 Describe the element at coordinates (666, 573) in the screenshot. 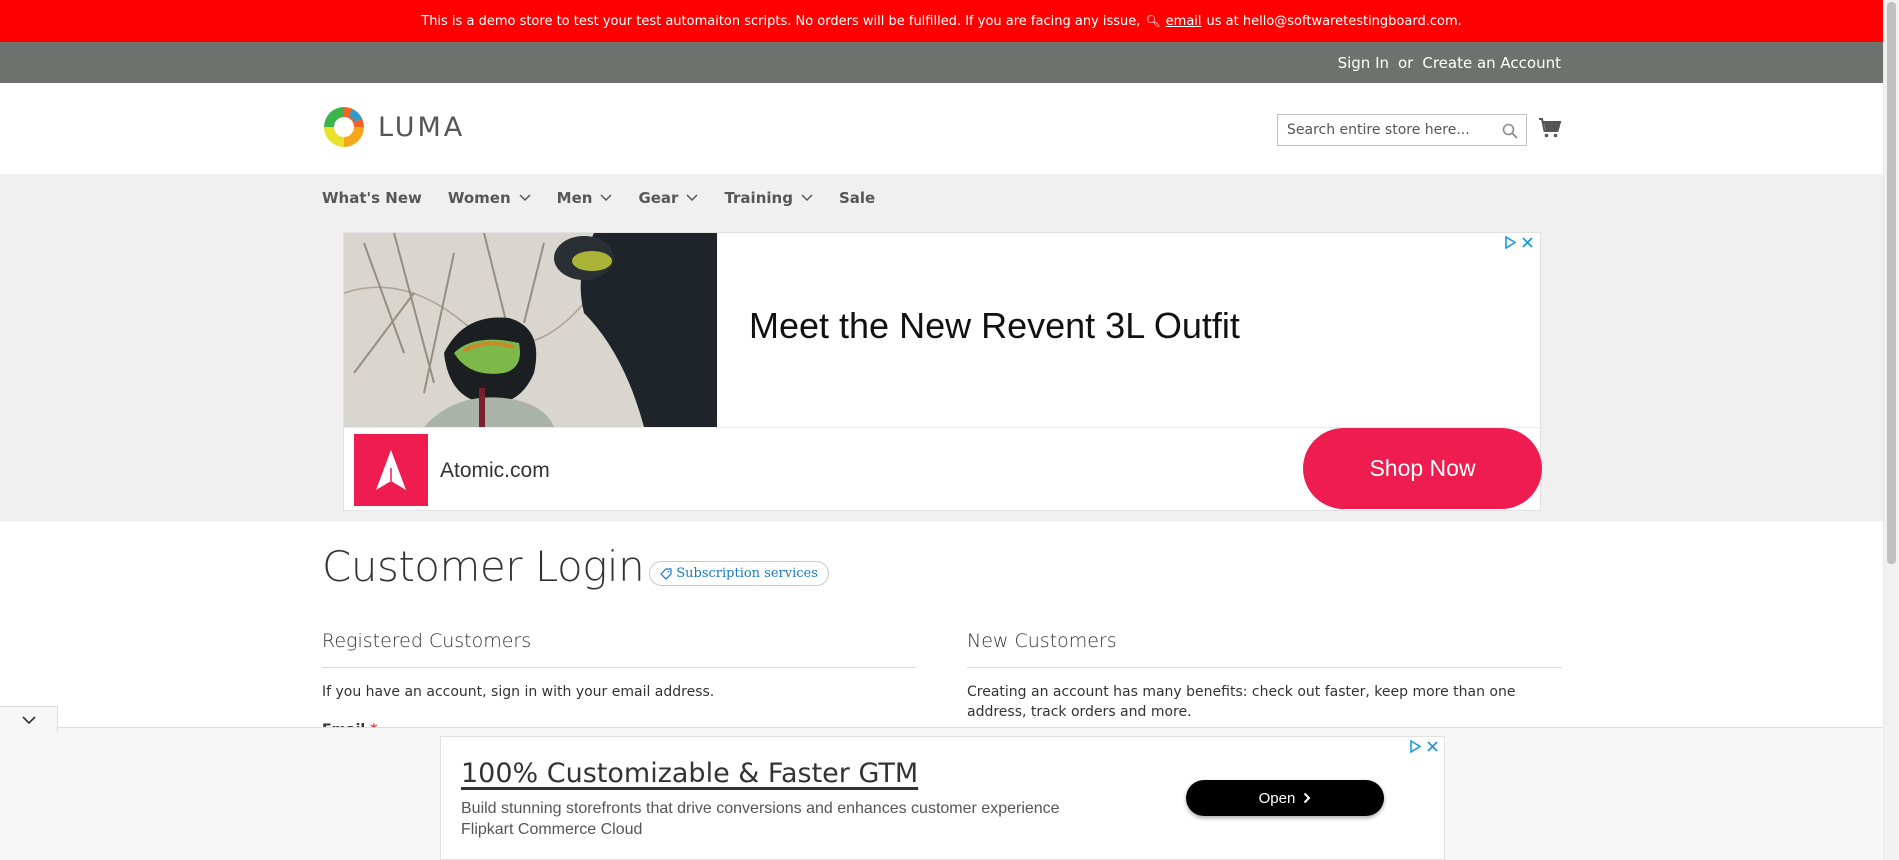

I see `tag-icon` at that location.